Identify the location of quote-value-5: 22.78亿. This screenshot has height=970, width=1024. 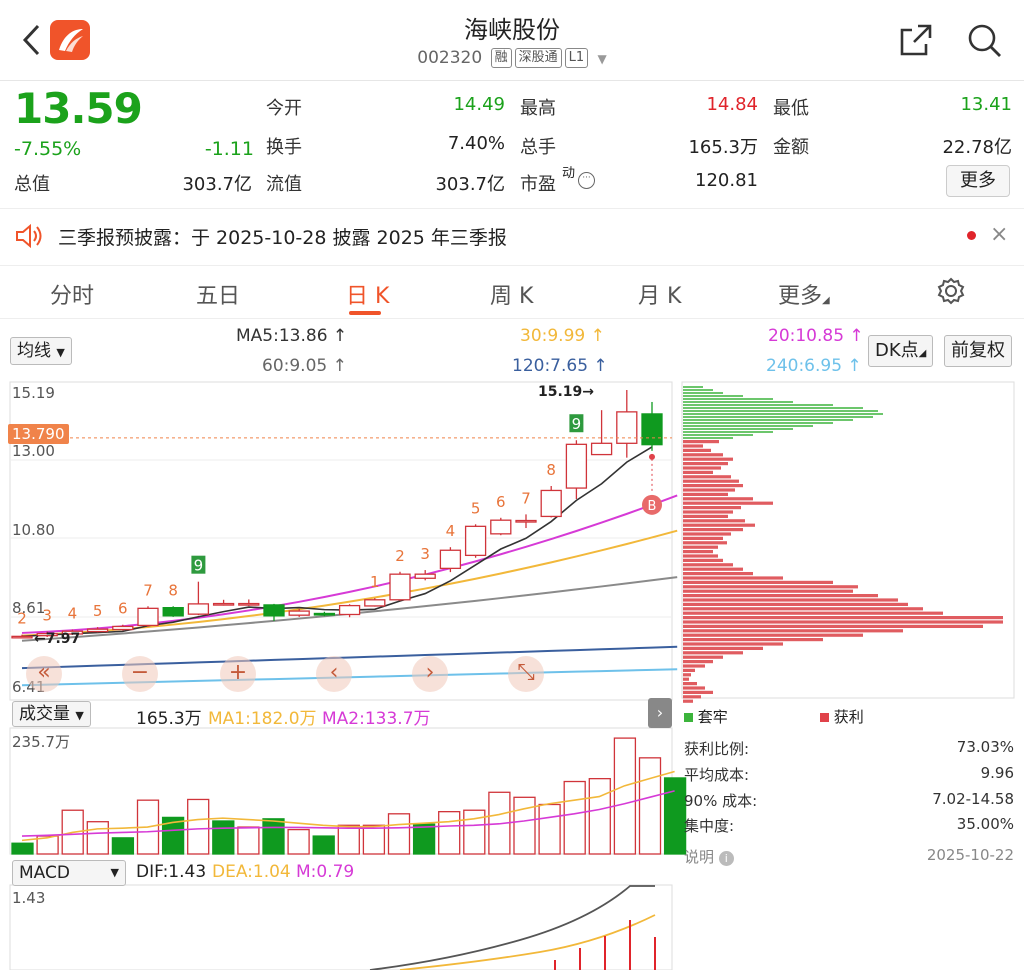
(977, 147).